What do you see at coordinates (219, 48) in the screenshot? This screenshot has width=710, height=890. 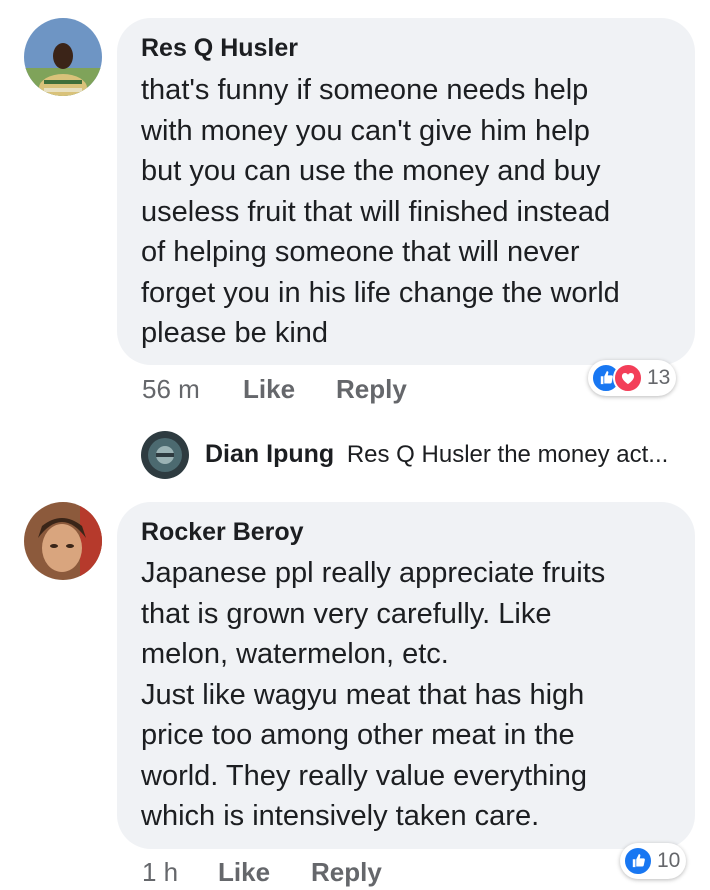 I see `comment-author: Res Q Husler` at bounding box center [219, 48].